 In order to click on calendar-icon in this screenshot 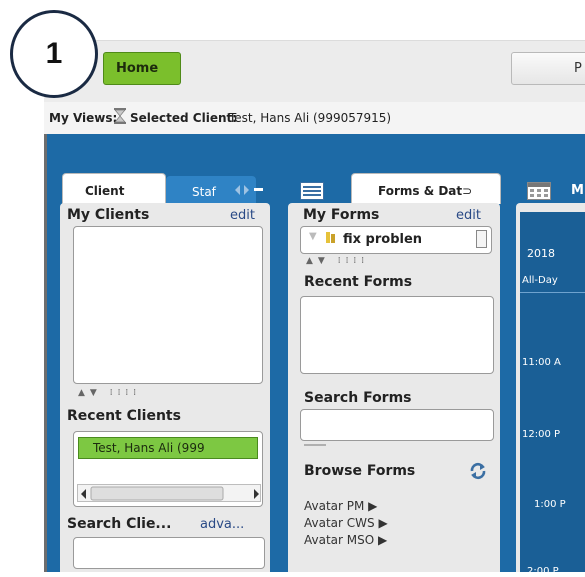, I will do `click(539, 191)`.